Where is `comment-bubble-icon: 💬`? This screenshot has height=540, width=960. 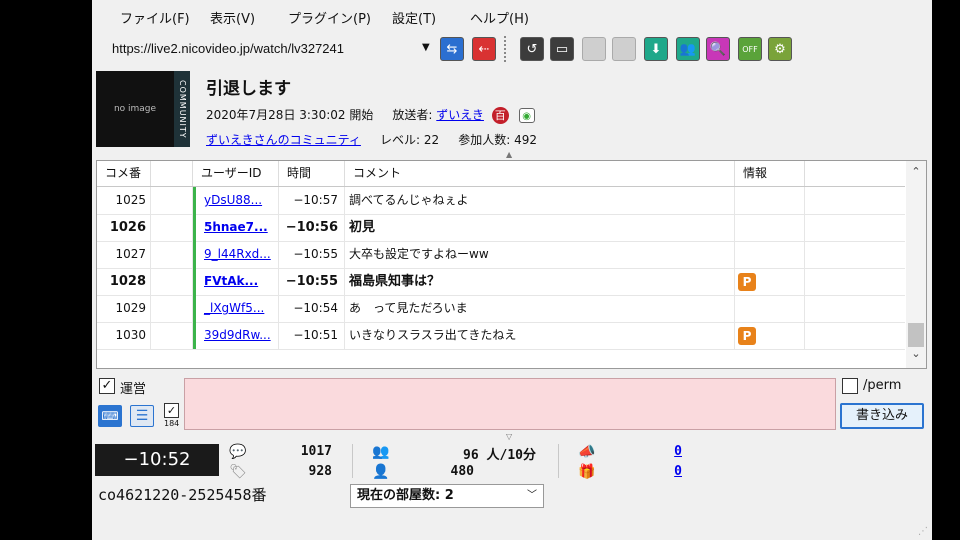
comment-bubble-icon: 💬 is located at coordinates (238, 452).